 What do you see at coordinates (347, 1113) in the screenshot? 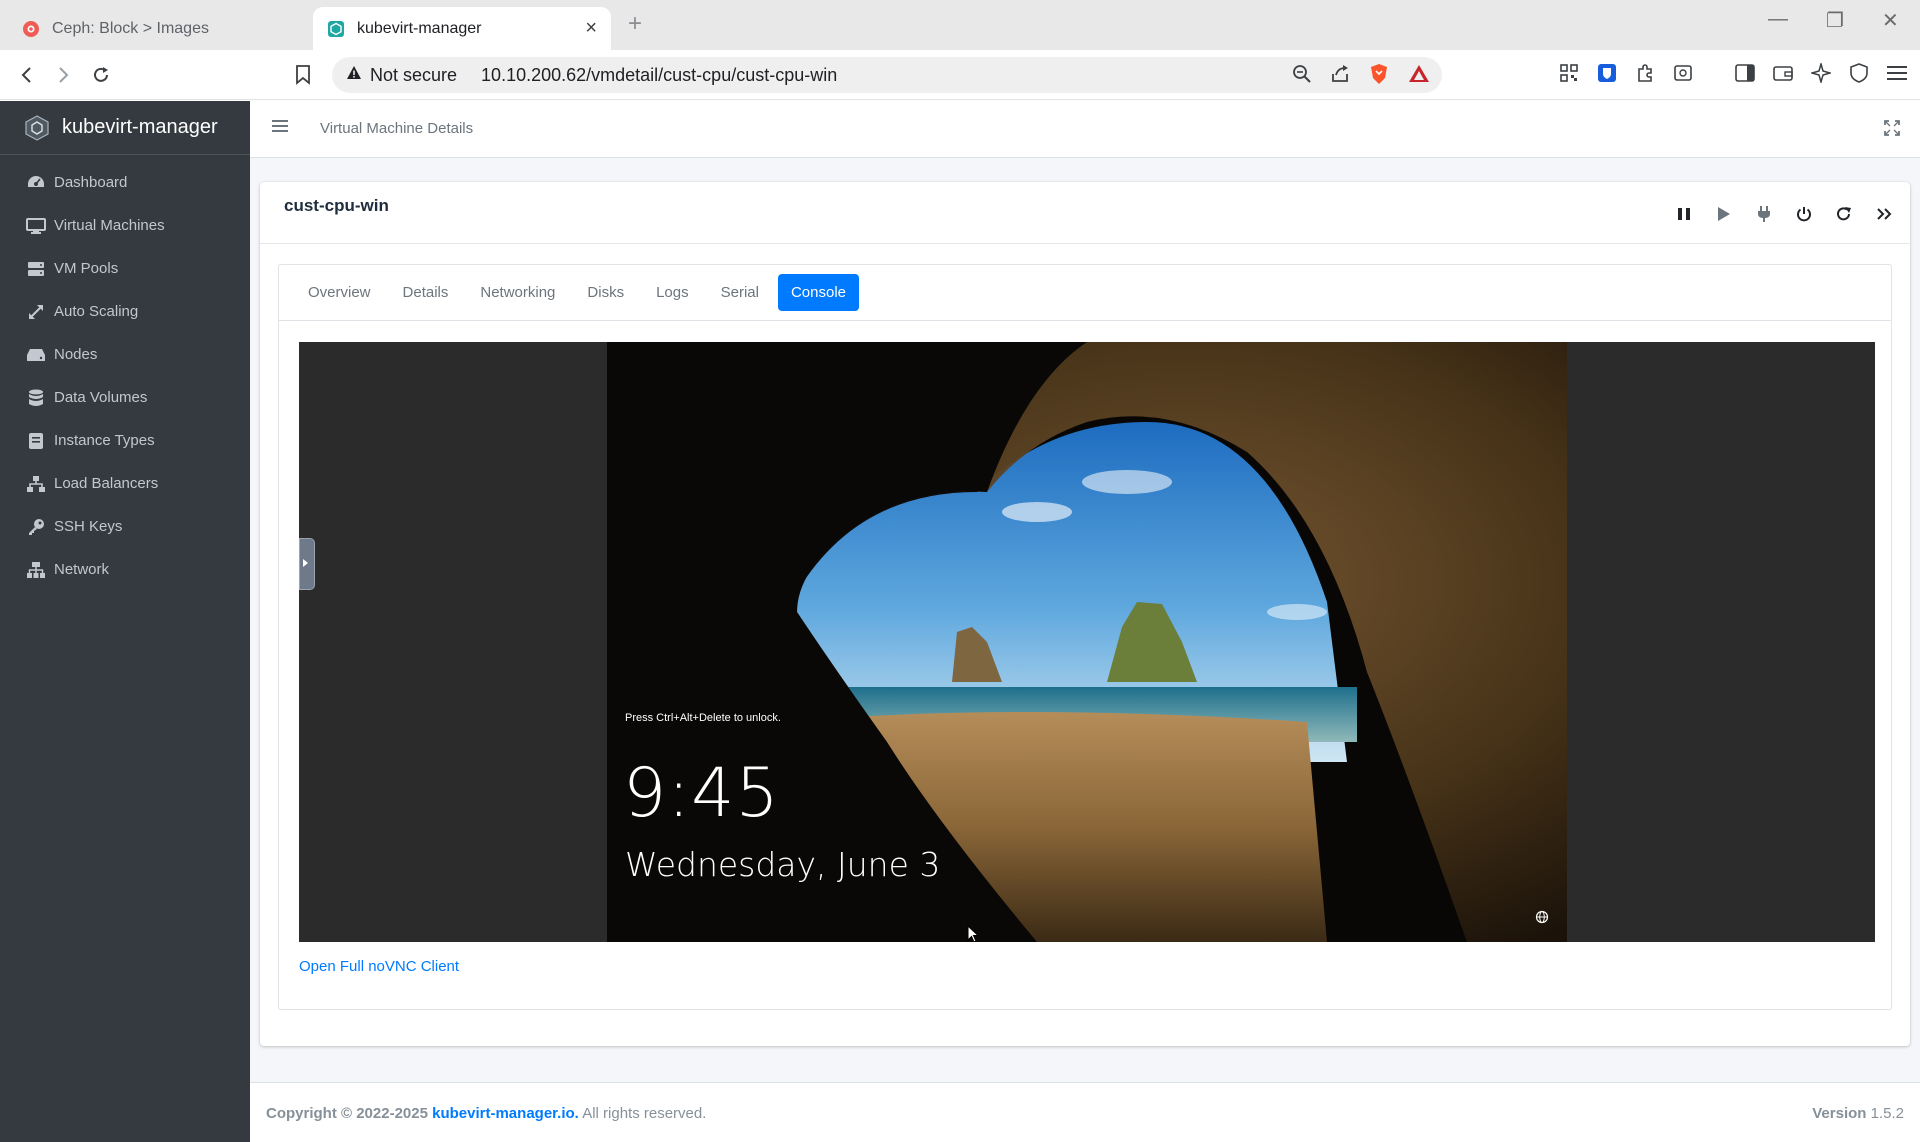
I see `copyright-prefix: Copyright © 2022-2025` at bounding box center [347, 1113].